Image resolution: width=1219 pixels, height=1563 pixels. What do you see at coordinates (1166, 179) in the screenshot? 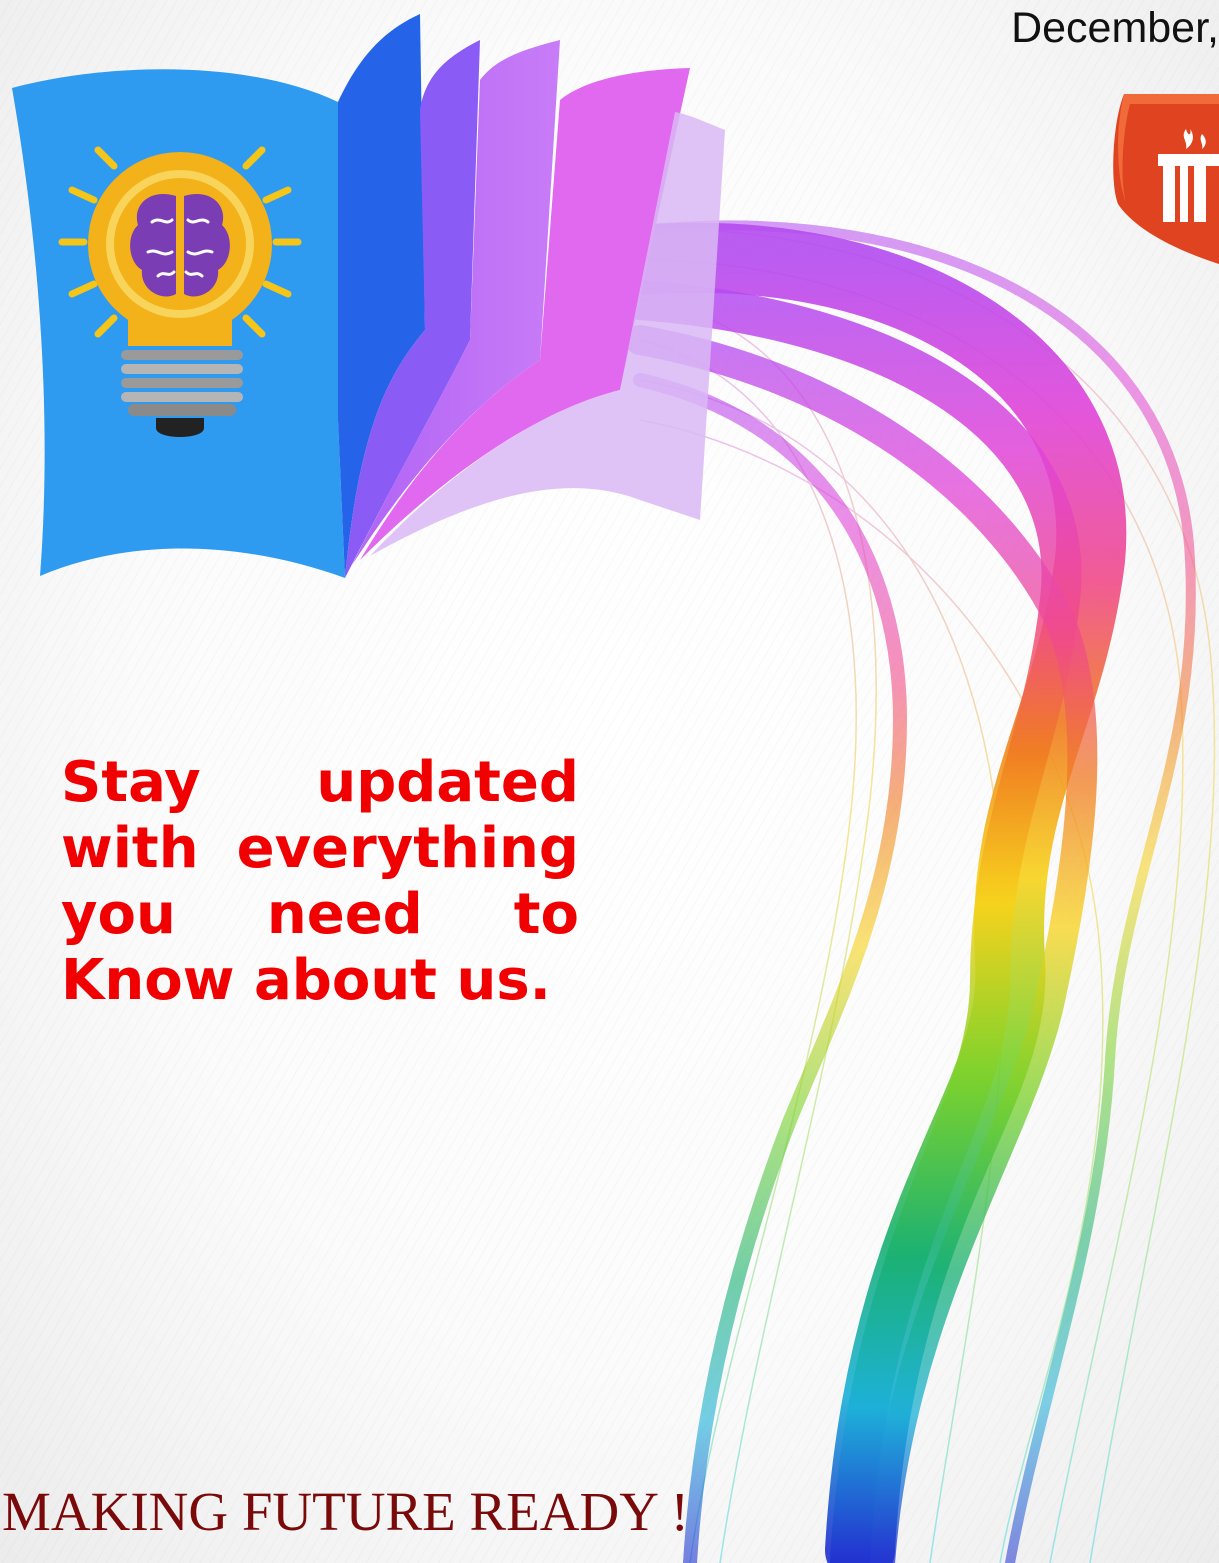
I see `institution-logo-icon` at bounding box center [1166, 179].